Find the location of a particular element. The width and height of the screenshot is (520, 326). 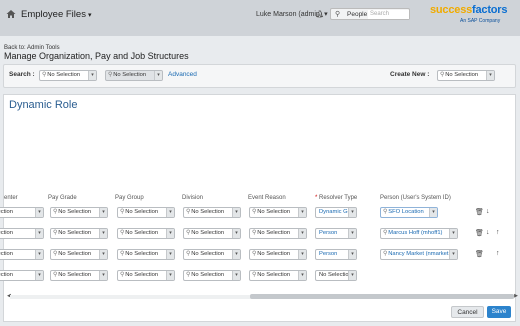

app-menu: Employee Files ▾ is located at coordinates (56, 14).